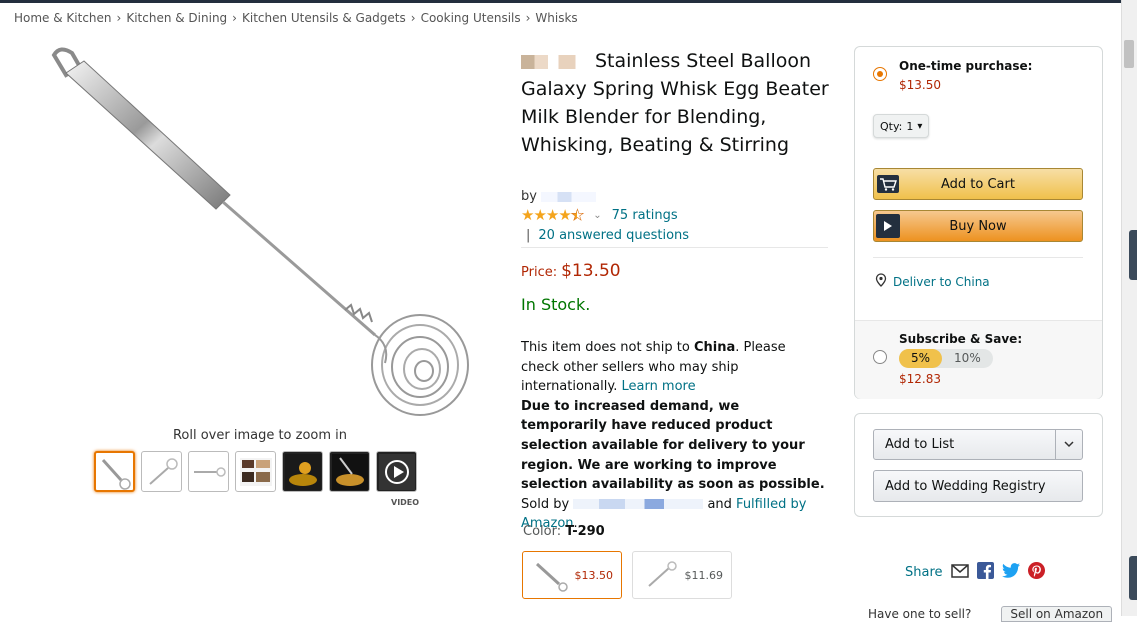  I want to click on facebook-icon, so click(985, 572).